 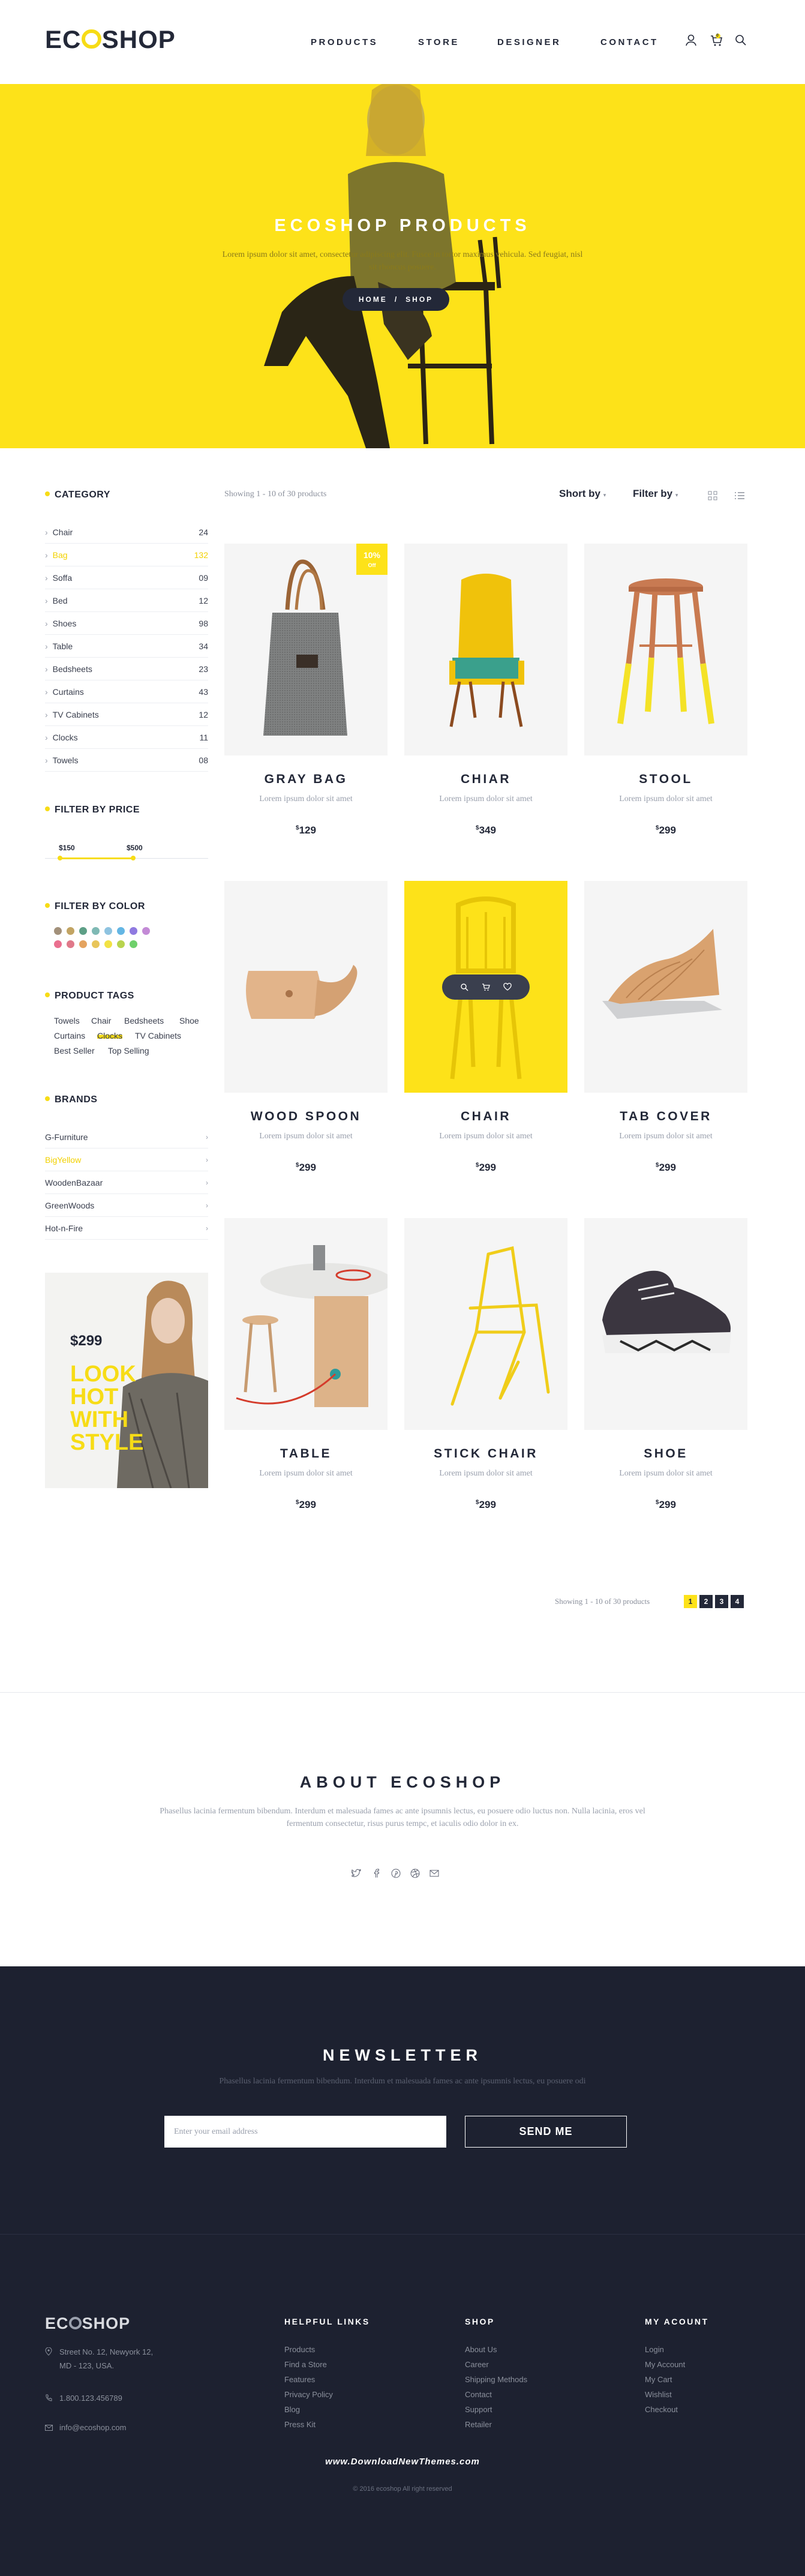 What do you see at coordinates (126, 1228) in the screenshot?
I see `brand-item-hot-n-fire: Hot-n-Fire ›` at bounding box center [126, 1228].